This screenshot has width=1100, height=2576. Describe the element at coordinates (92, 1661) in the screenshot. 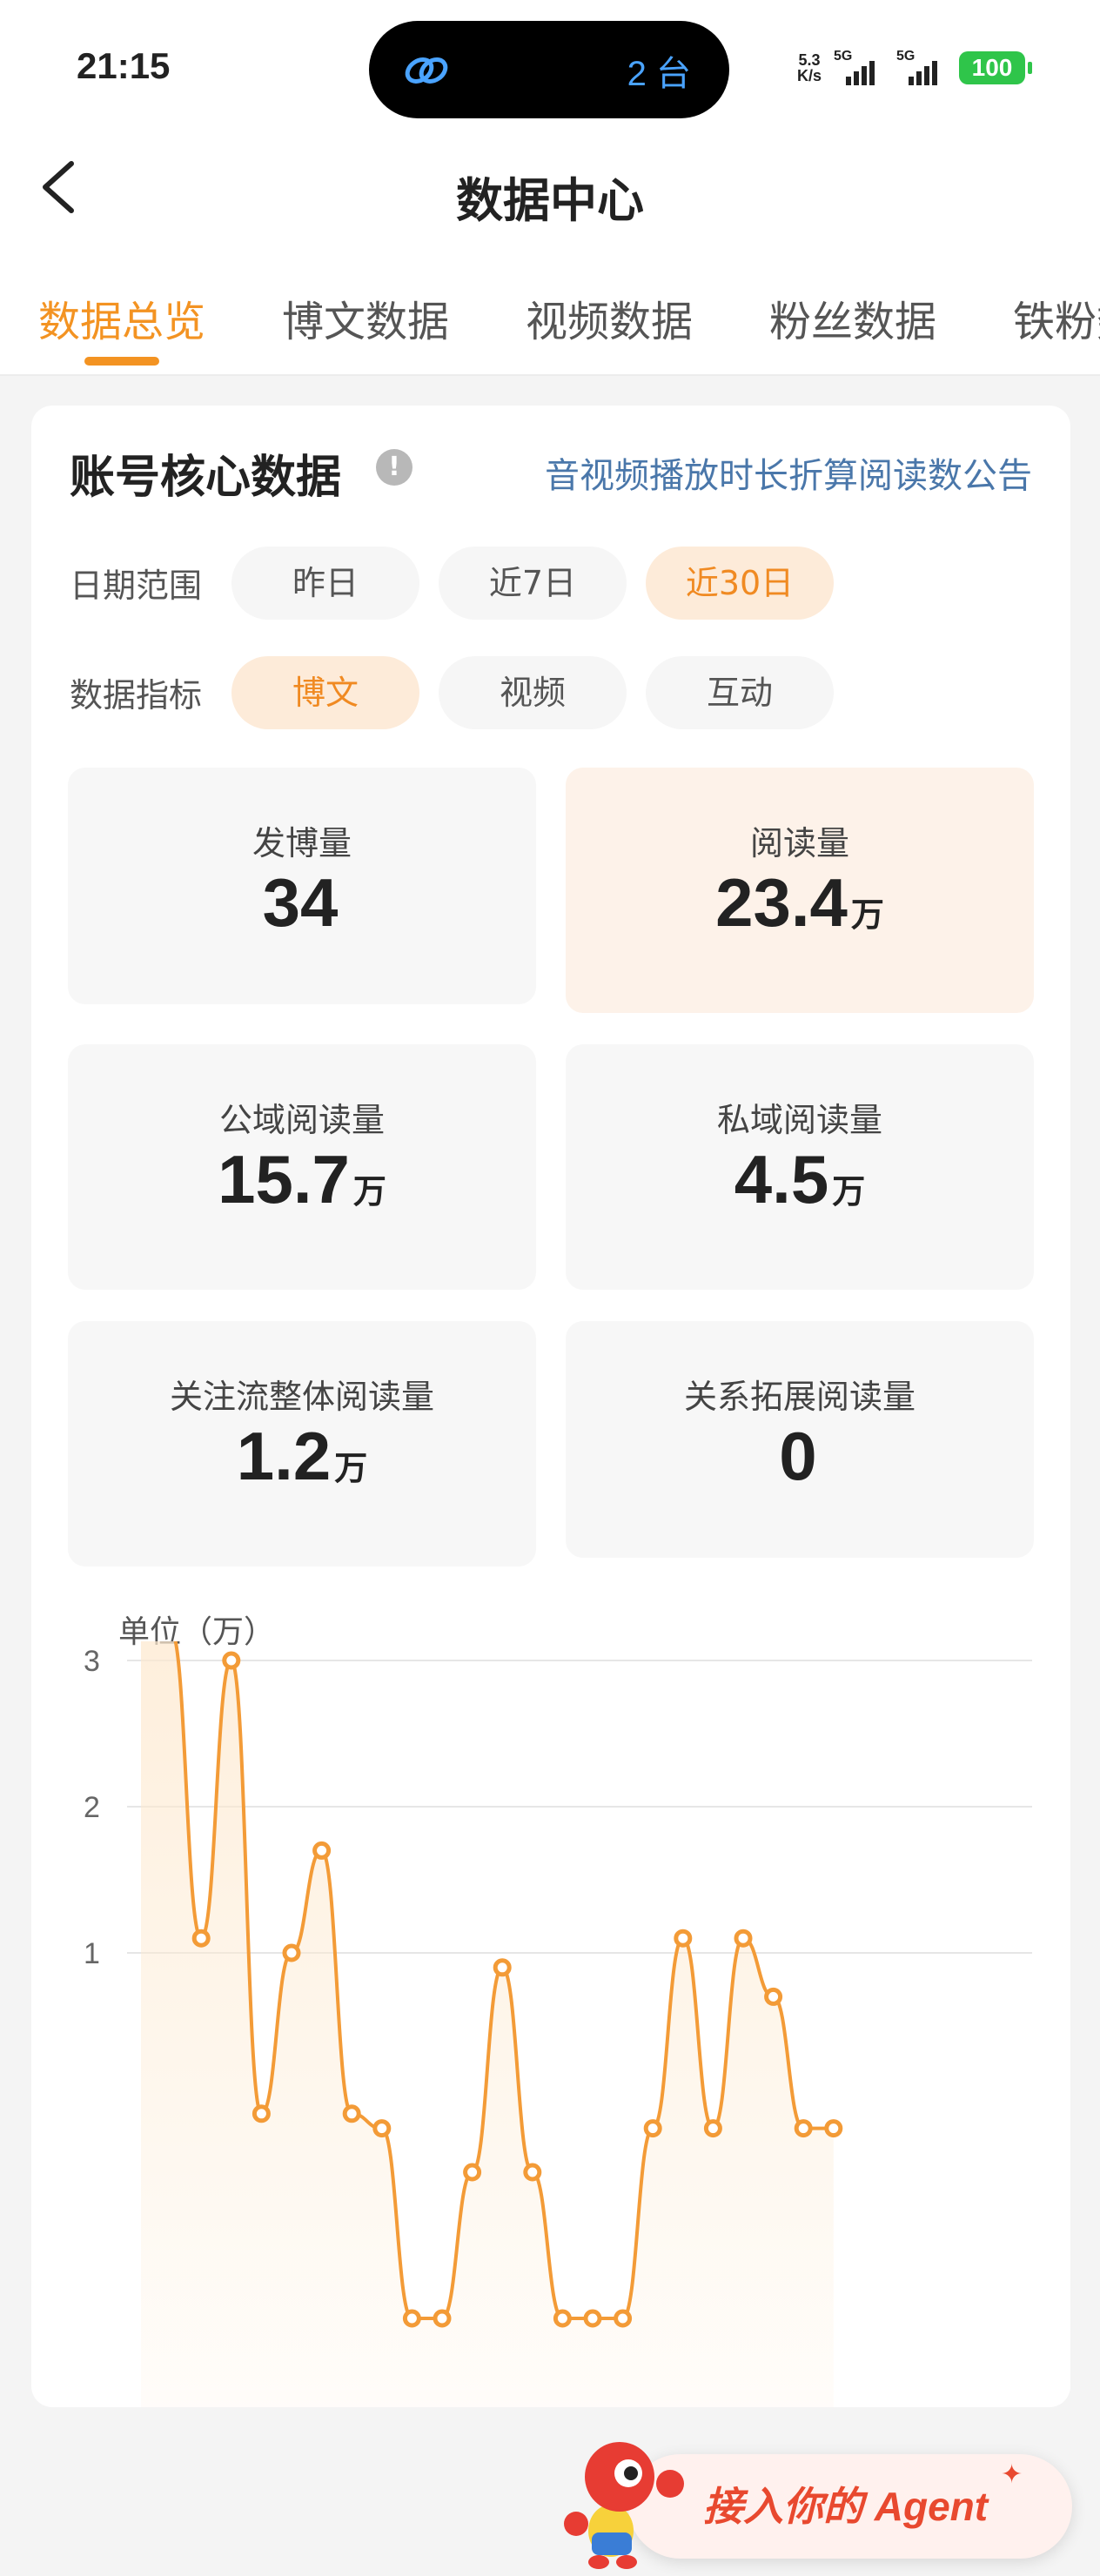

I see `y-tick-label: 3` at that location.